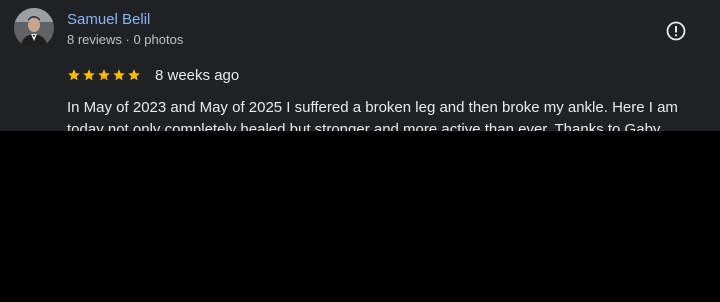 This screenshot has width=720, height=302. I want to click on star-rating, so click(104, 75).